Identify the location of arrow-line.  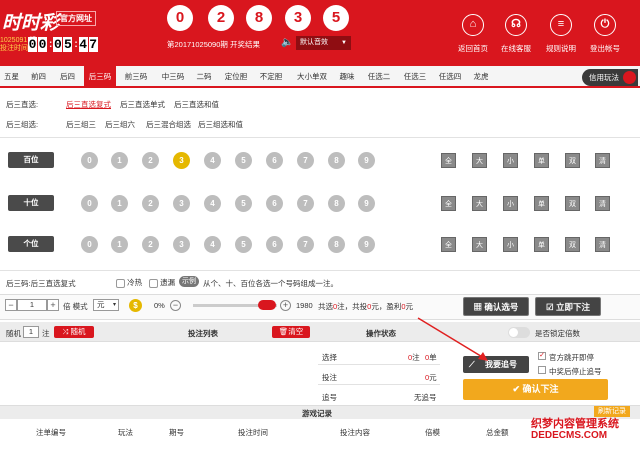
(451, 338).